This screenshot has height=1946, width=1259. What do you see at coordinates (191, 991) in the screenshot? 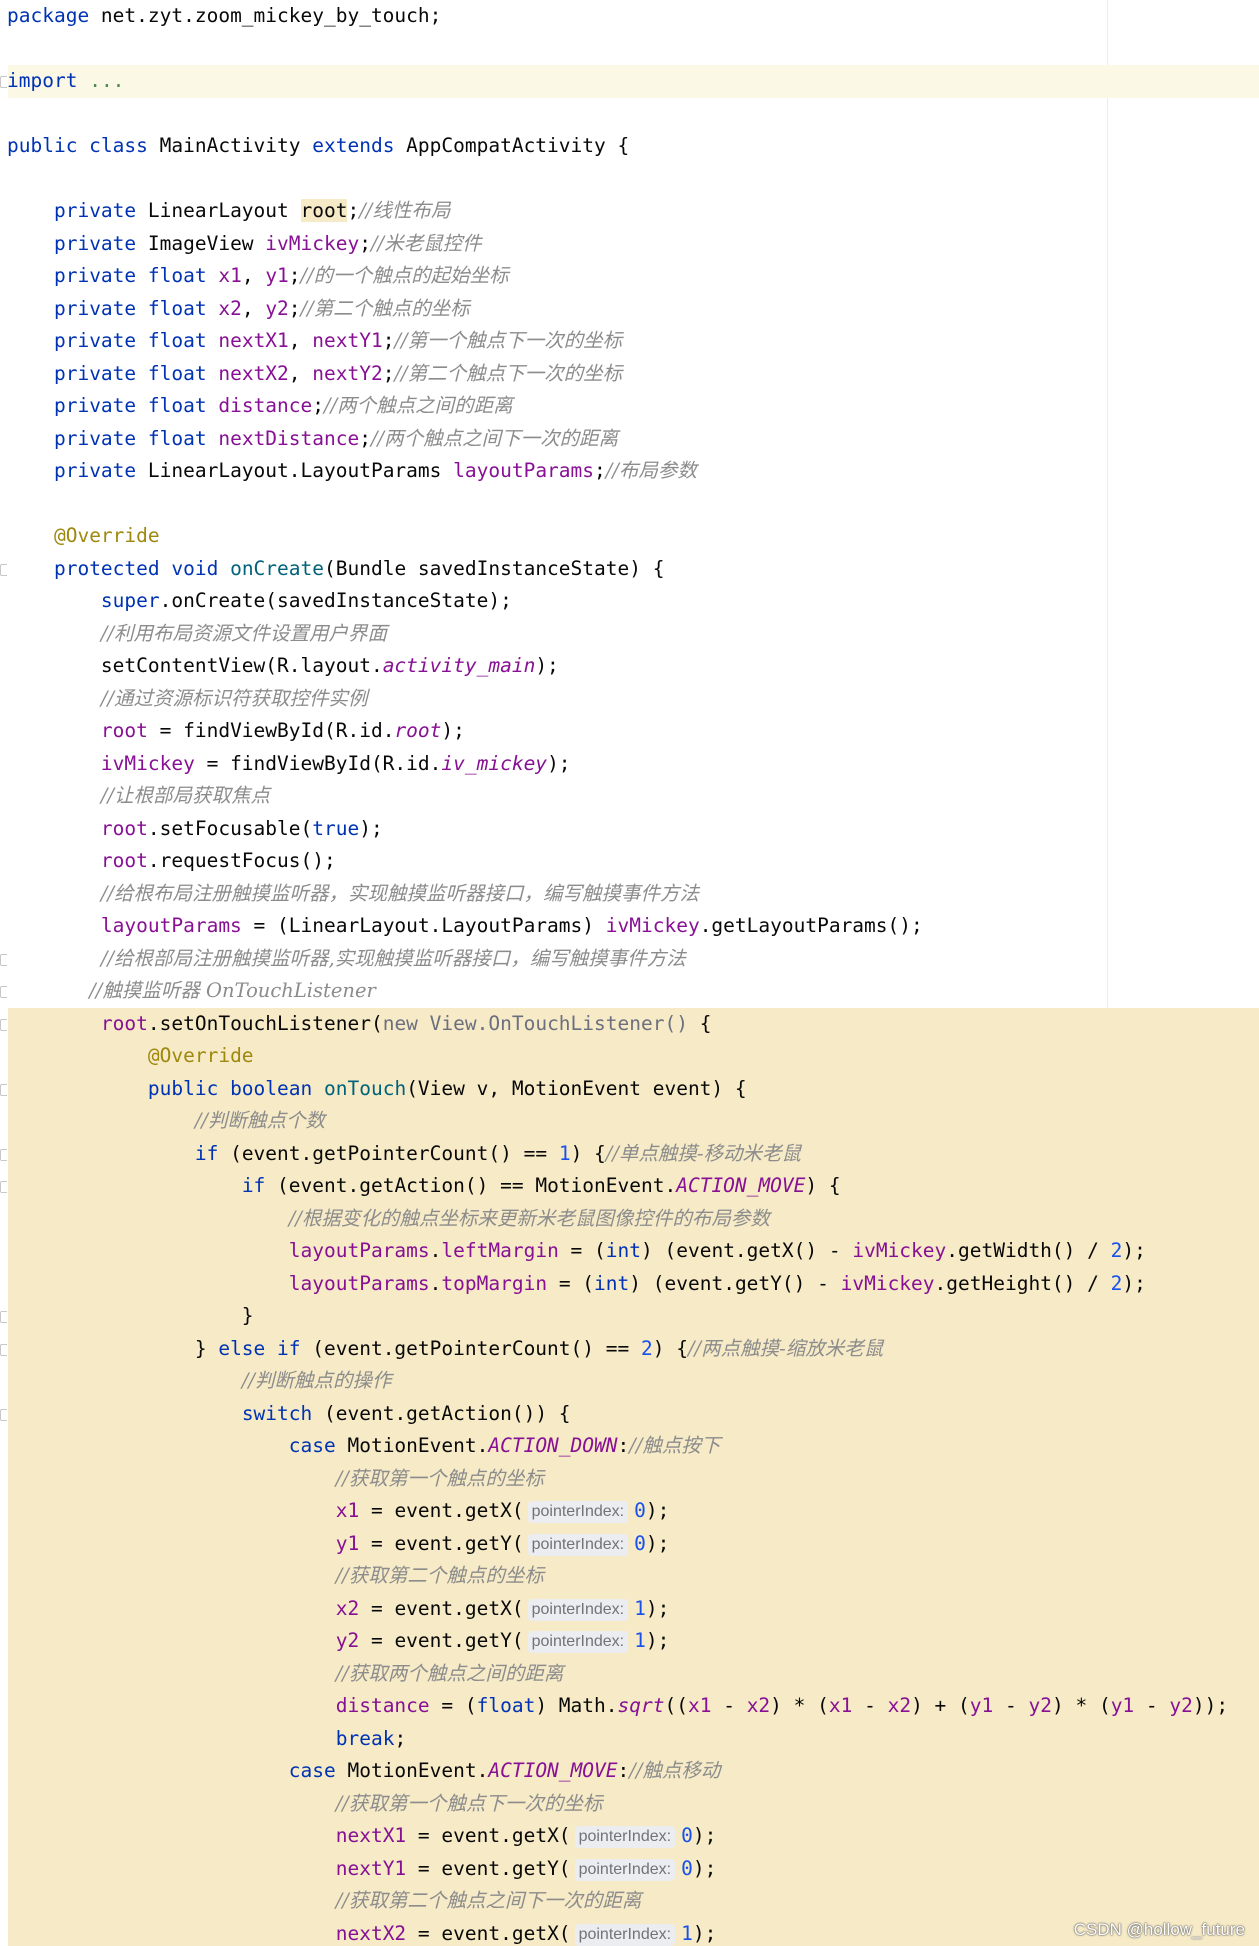
I see `code-line: //触摸监听器 OnTouchListener` at bounding box center [191, 991].